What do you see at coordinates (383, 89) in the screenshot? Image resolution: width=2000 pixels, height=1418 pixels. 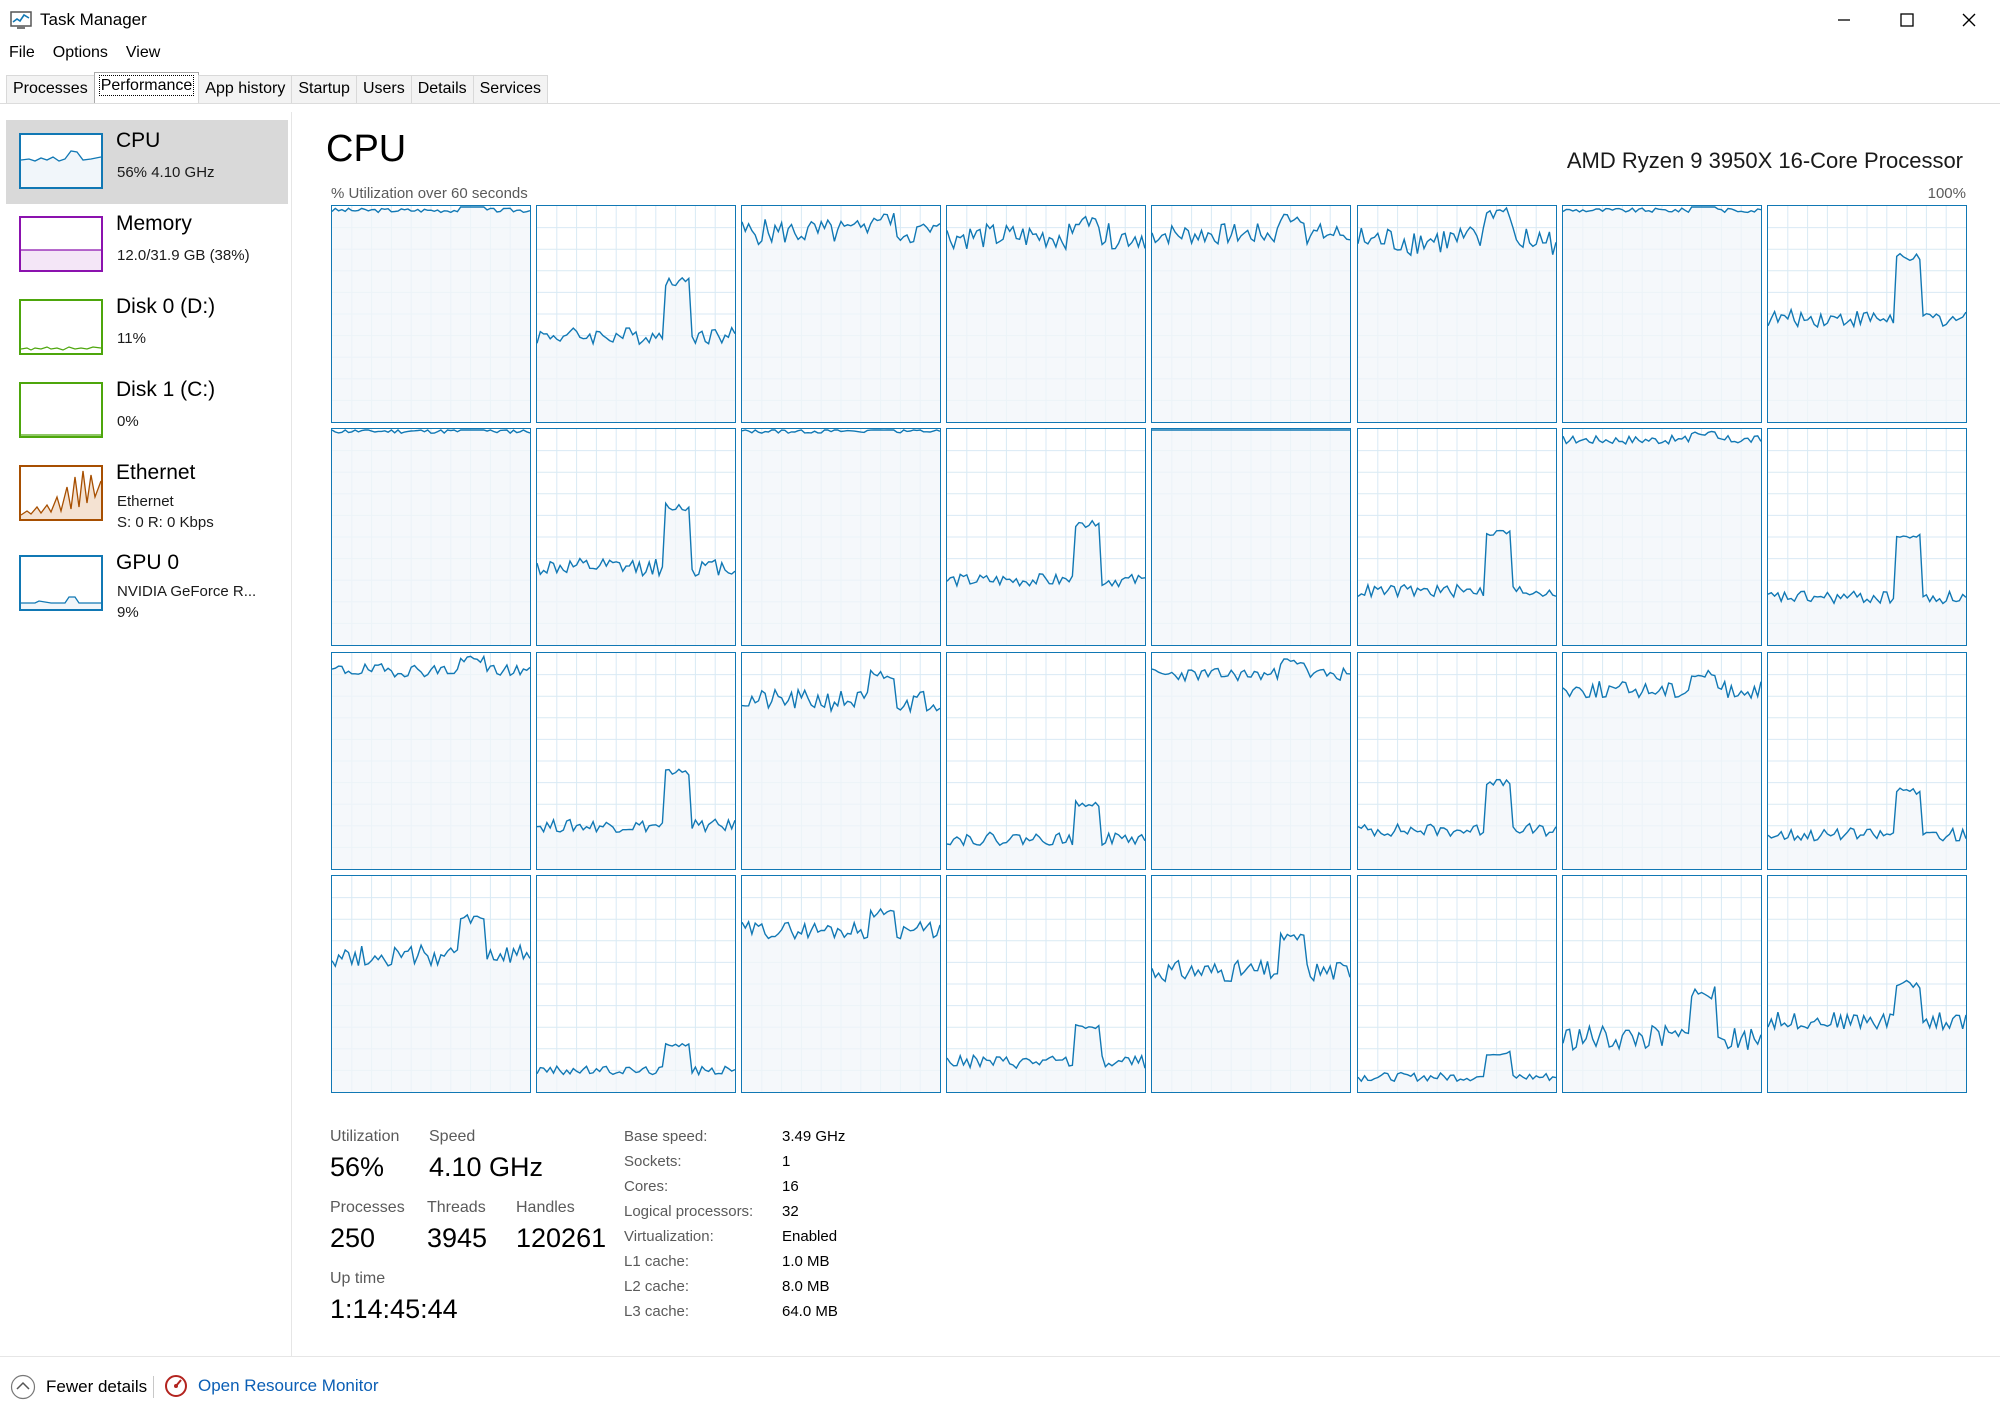 I see `tab-users: Users` at bounding box center [383, 89].